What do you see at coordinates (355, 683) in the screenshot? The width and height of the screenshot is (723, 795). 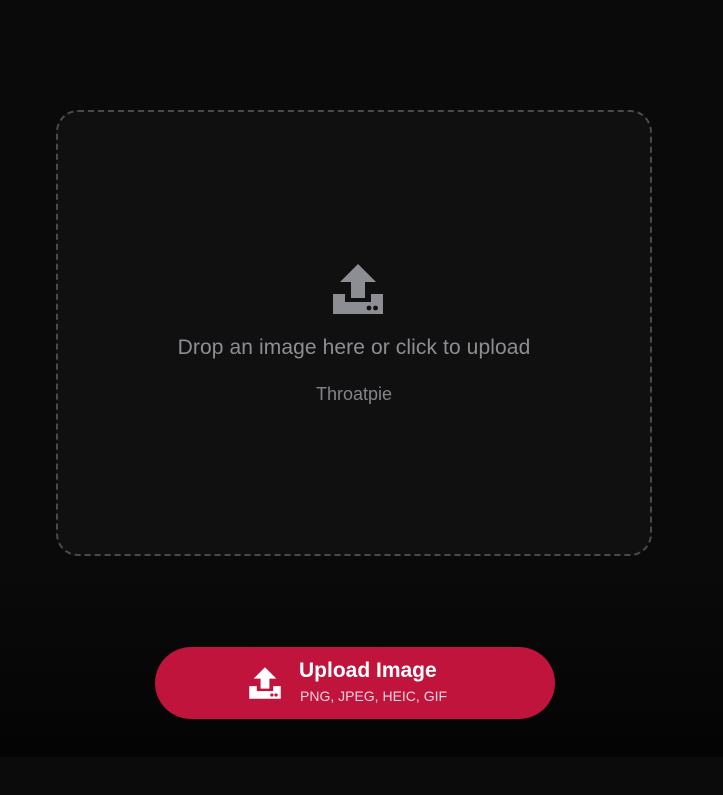 I see `upload-image-button: Upload Image PNG, JPEG, HEIC, GIF` at bounding box center [355, 683].